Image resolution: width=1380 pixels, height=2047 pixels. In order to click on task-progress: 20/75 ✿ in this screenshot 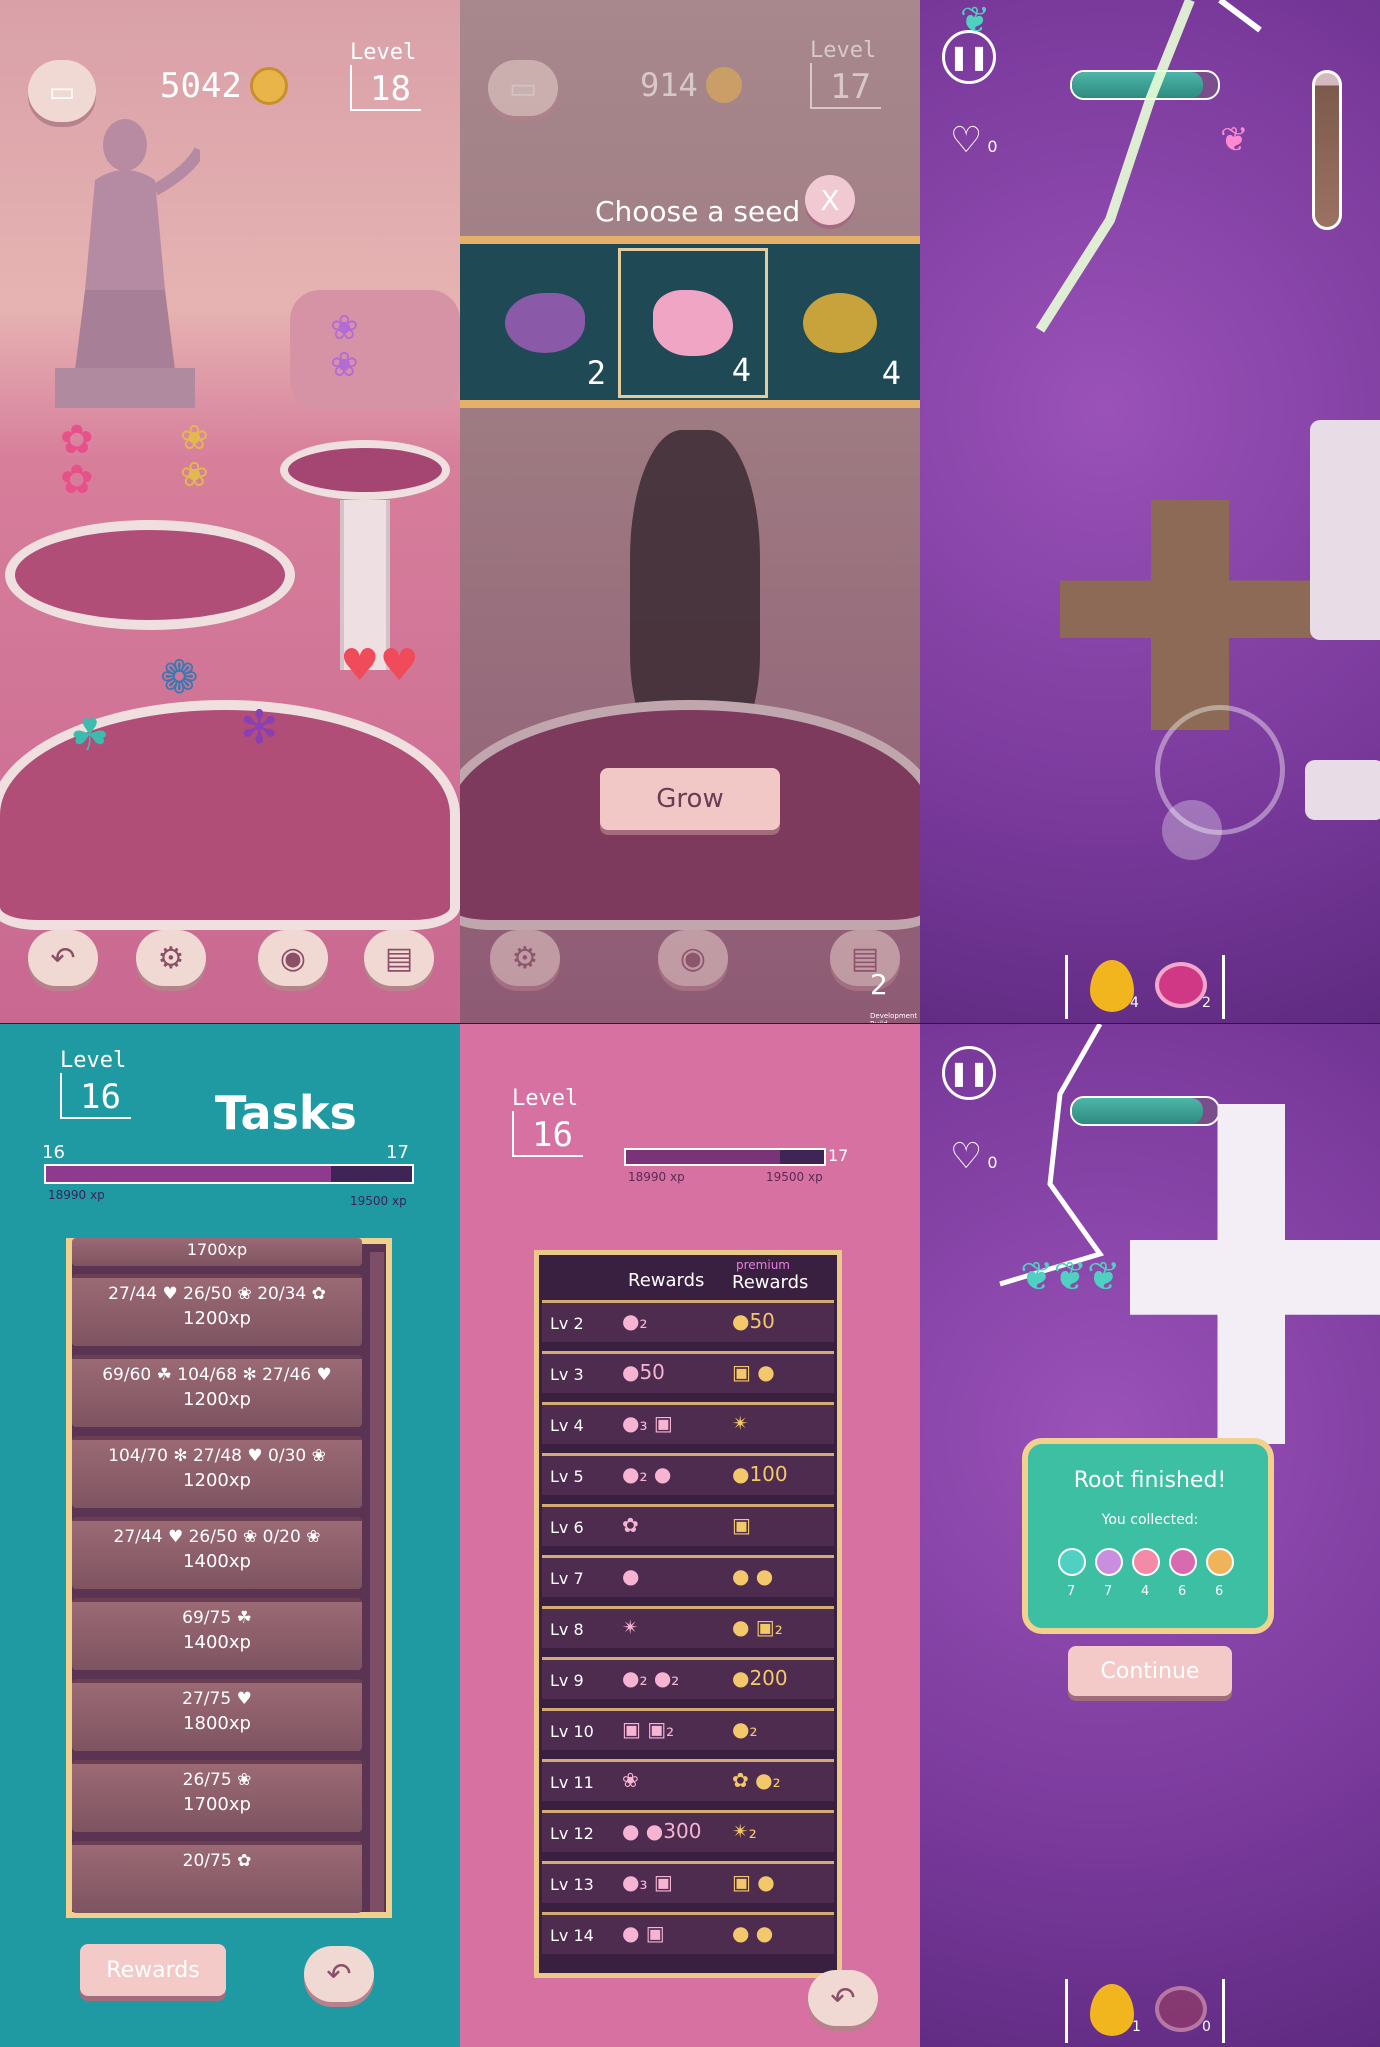, I will do `click(217, 1861)`.